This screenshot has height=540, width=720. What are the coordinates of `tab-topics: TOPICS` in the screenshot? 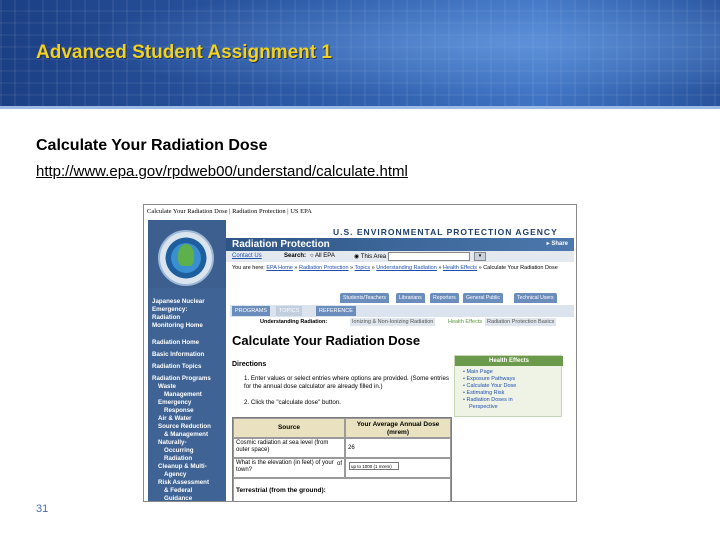 It's located at (289, 311).